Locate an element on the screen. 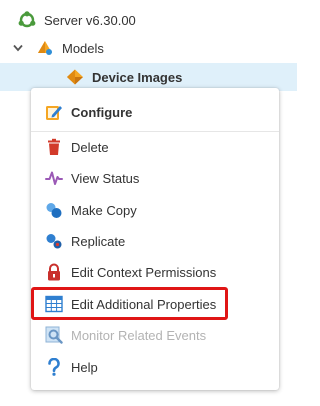  trash-icon is located at coordinates (54, 147).